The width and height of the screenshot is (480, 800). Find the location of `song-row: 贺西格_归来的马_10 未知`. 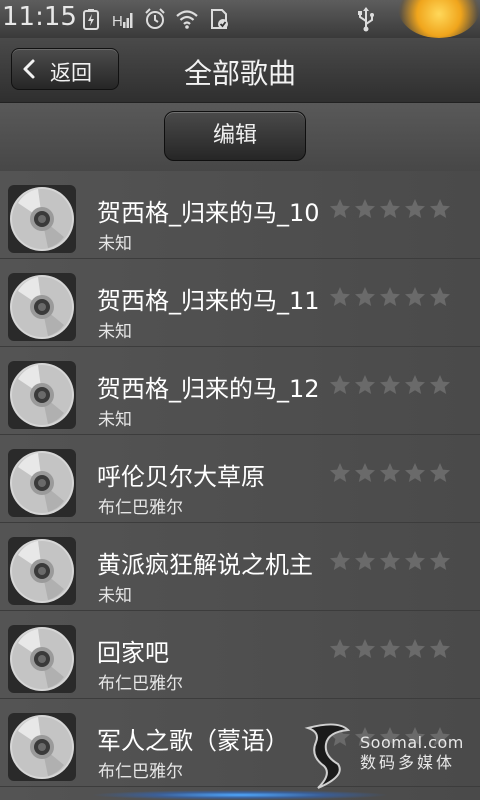

song-row: 贺西格_归来的马_10 未知 is located at coordinates (240, 215).